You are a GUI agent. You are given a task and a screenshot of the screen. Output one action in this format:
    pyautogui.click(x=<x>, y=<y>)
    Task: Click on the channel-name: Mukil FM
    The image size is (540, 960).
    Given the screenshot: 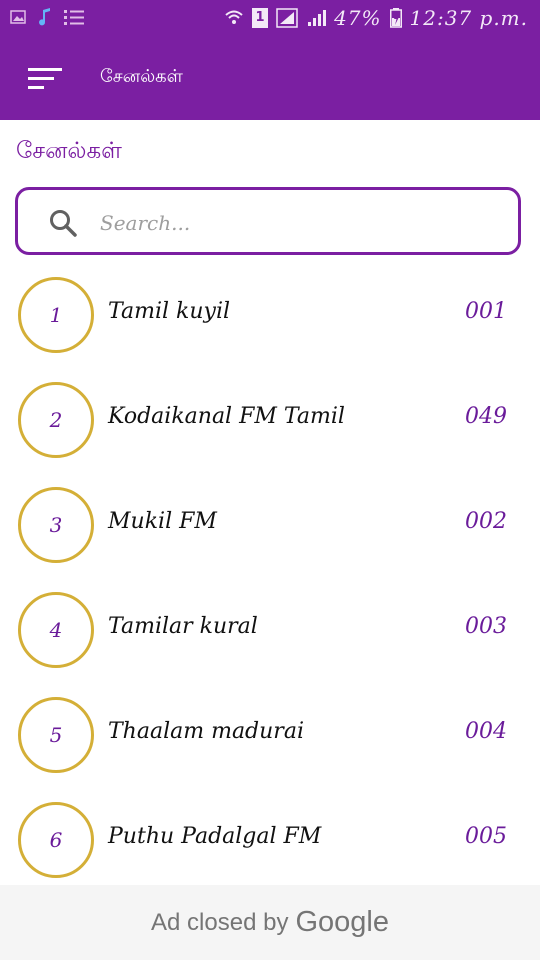 What is the action you would take?
    pyautogui.click(x=162, y=521)
    